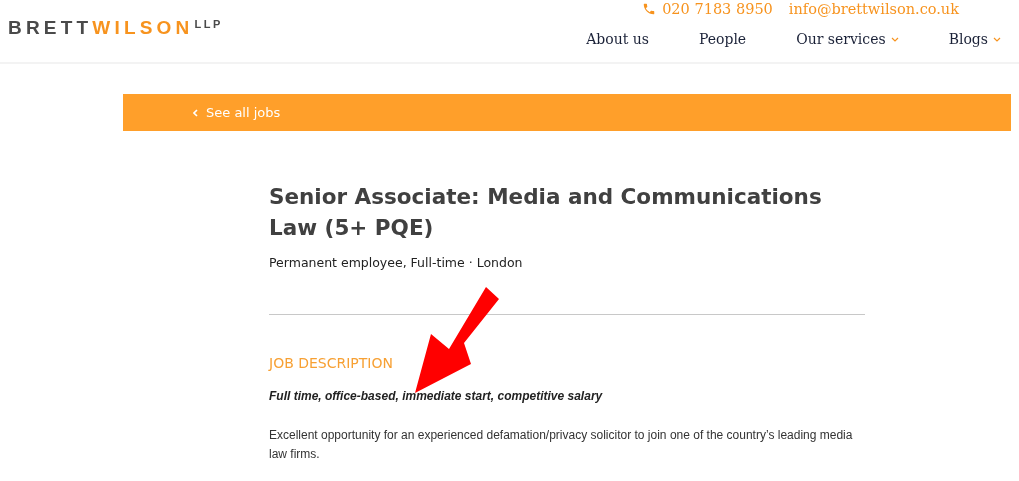  I want to click on job-meta: Permanent employee, Full-time · London, so click(396, 262).